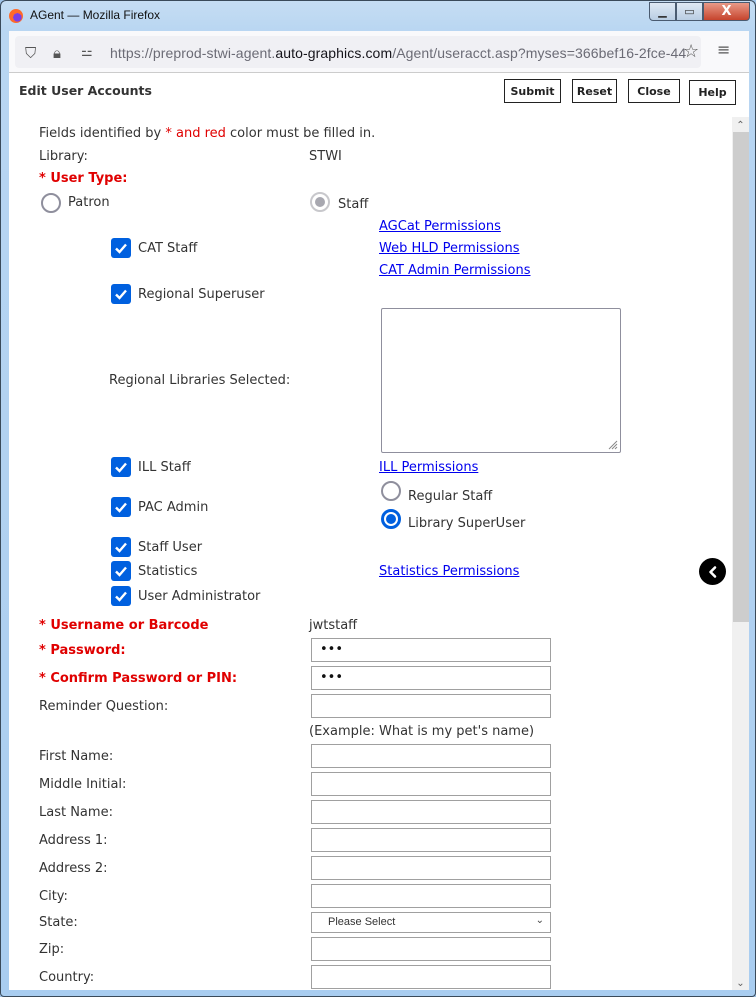  What do you see at coordinates (82, 650) in the screenshot?
I see `password-label: * Password:` at bounding box center [82, 650].